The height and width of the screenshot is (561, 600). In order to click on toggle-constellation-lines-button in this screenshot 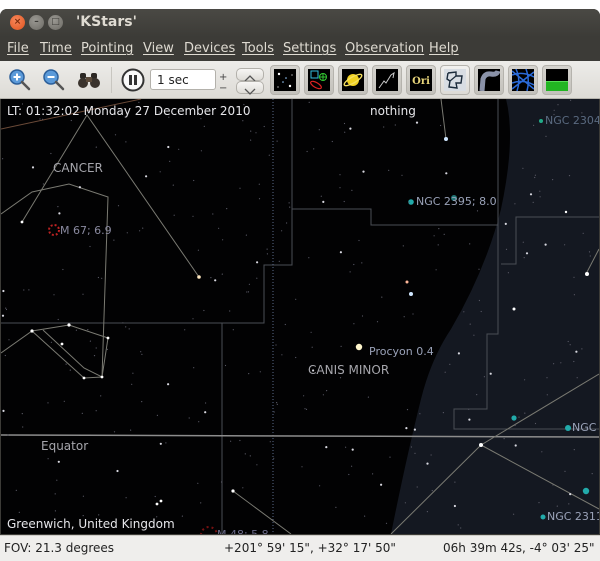, I will do `click(387, 80)`.